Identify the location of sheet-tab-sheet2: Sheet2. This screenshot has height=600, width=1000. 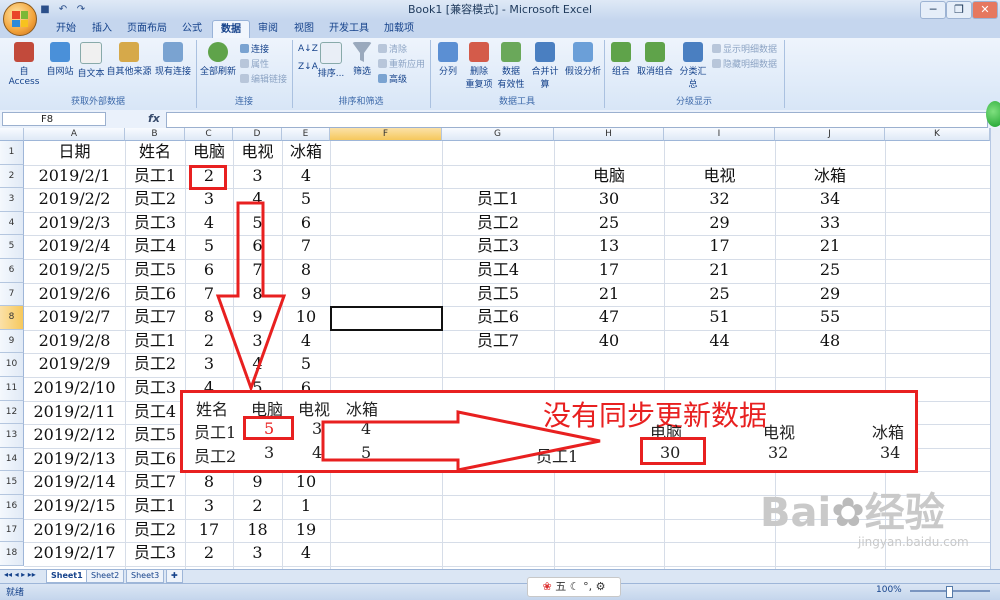
(105, 576).